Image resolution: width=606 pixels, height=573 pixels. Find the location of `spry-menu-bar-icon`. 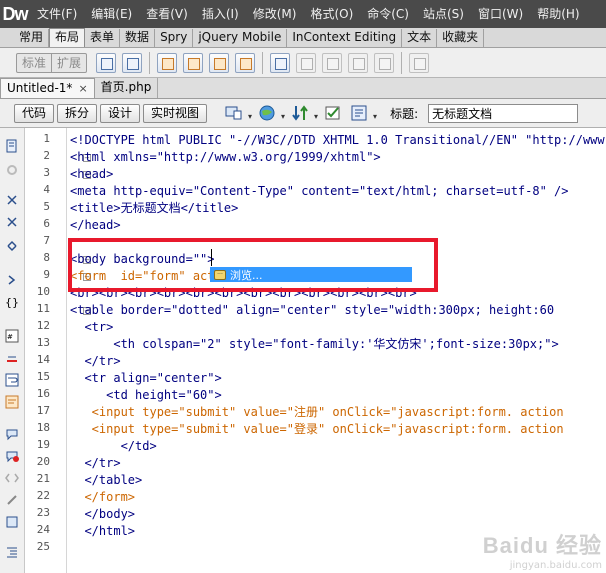

spry-menu-bar-icon is located at coordinates (167, 62).